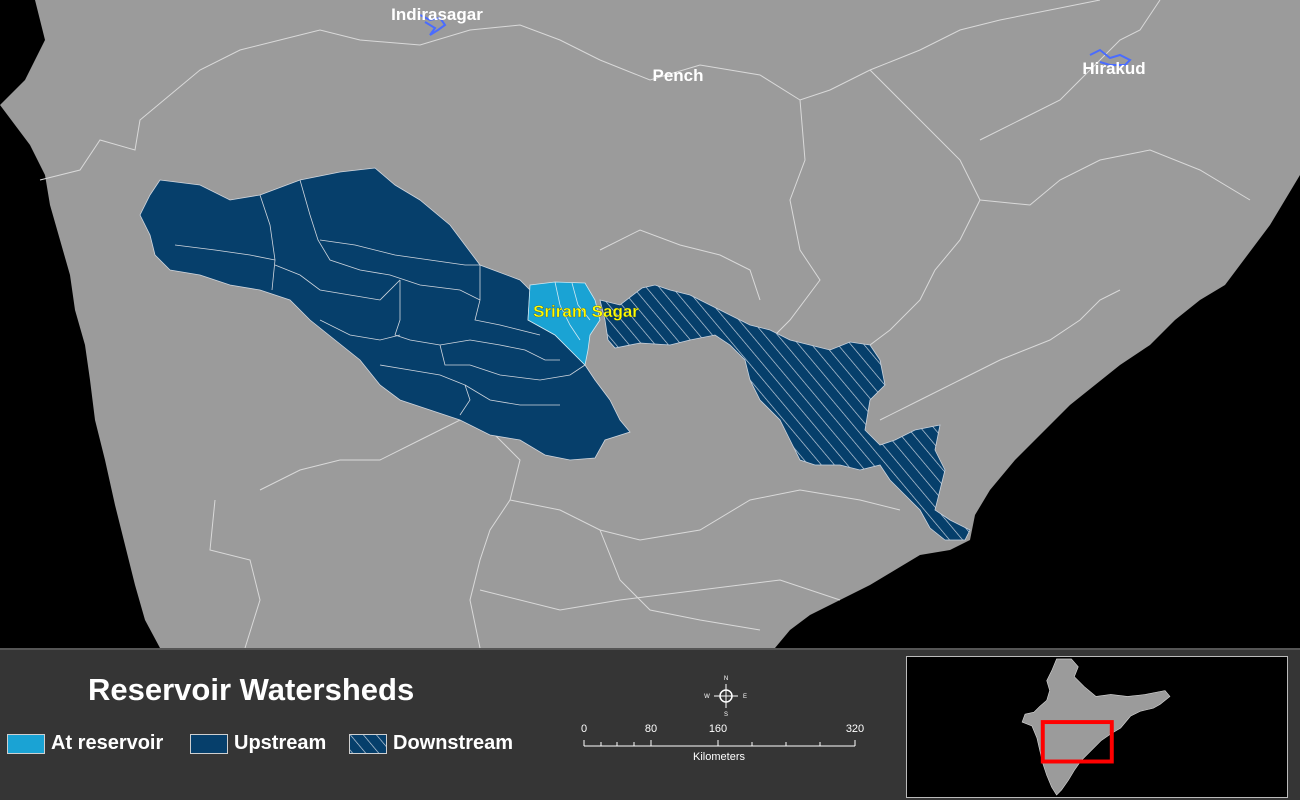 Image resolution: width=1300 pixels, height=800 pixels. What do you see at coordinates (1097, 727) in the screenshot?
I see `locator-inset-map` at bounding box center [1097, 727].